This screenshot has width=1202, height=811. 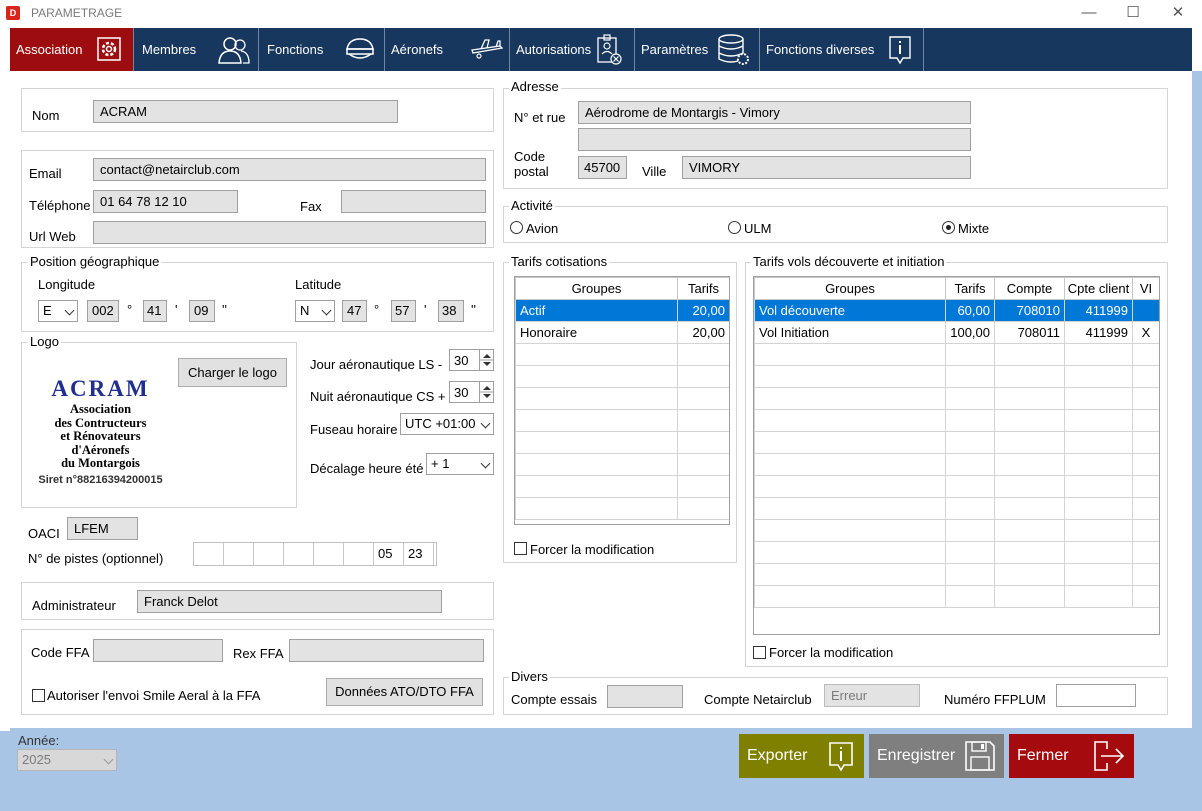 What do you see at coordinates (697, 49) in the screenshot?
I see `tab-parametres: Paramètres` at bounding box center [697, 49].